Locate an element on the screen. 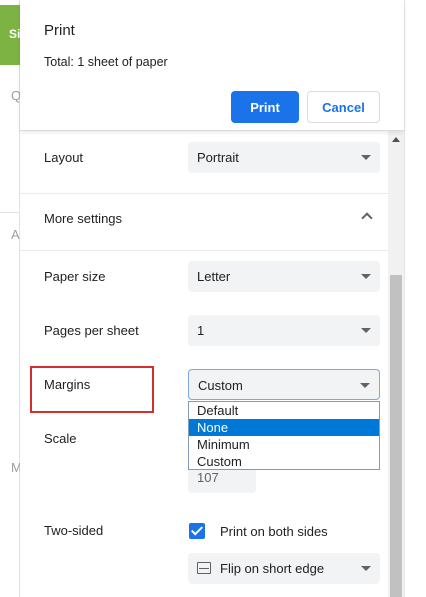 The height and width of the screenshot is (597, 426). background-divider is located at coordinates (10, 212).